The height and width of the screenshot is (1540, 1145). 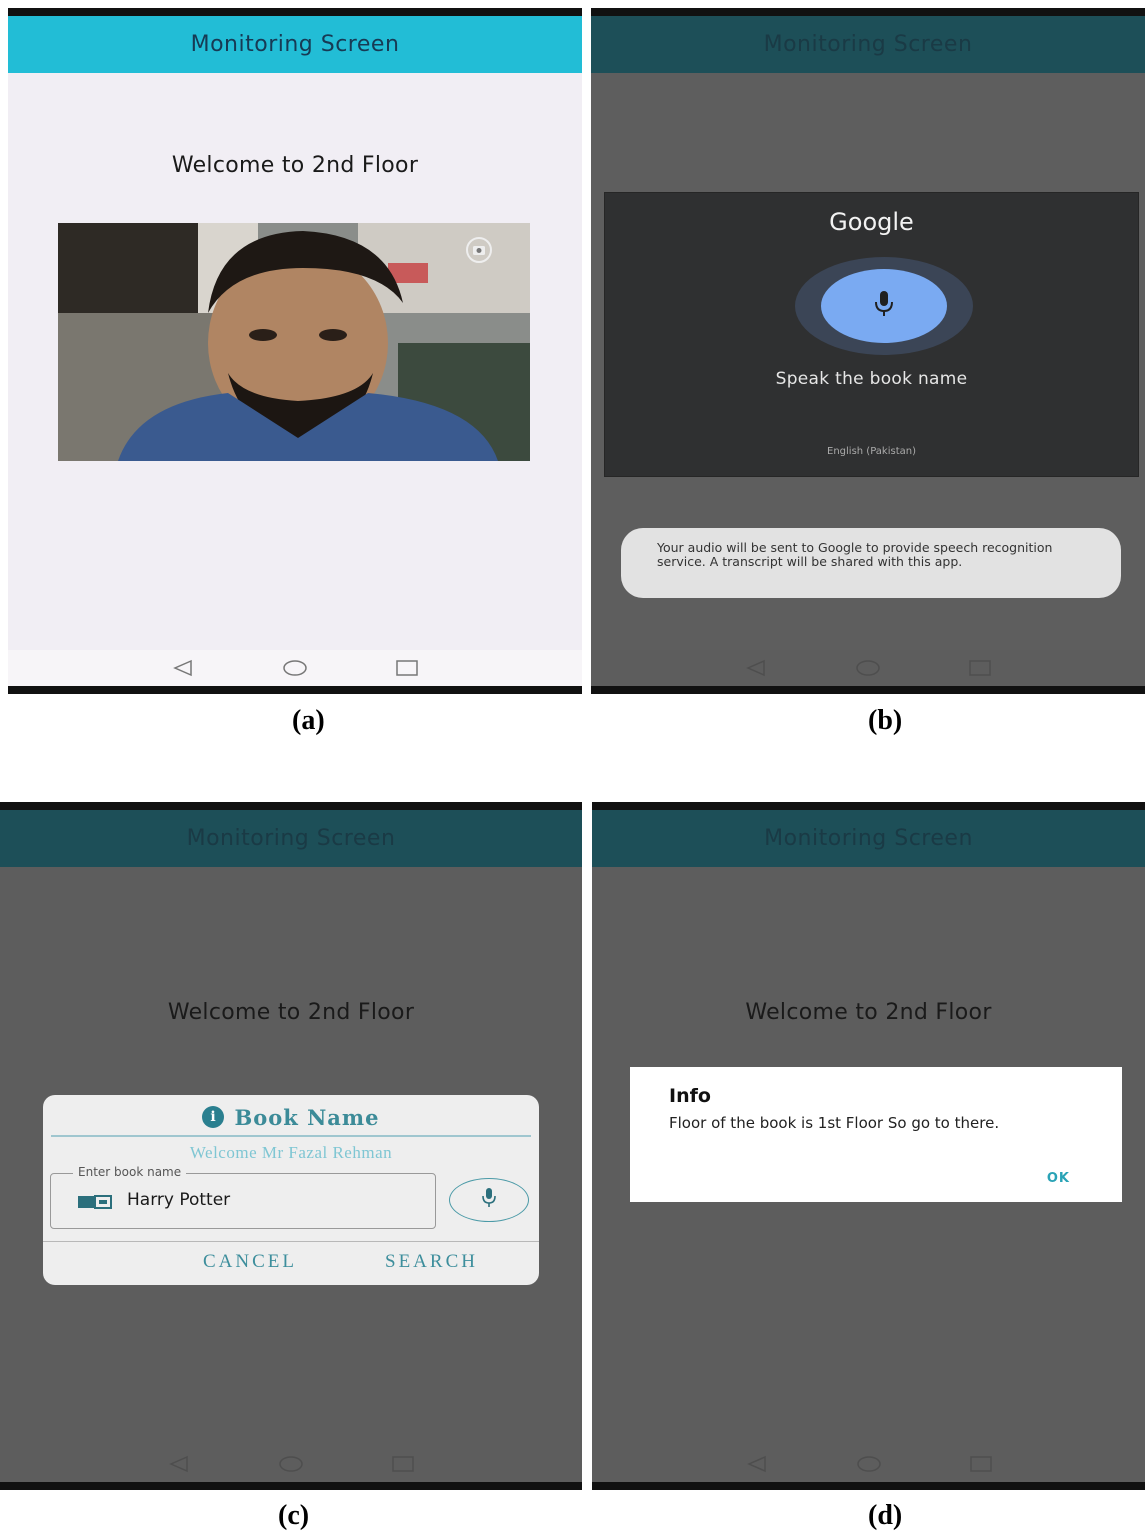 I want to click on book-icon, so click(x=95, y=1204).